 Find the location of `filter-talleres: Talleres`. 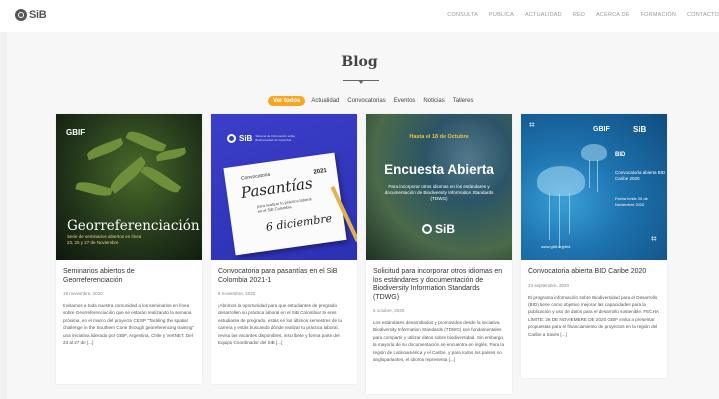

filter-talleres: Talleres is located at coordinates (463, 101).